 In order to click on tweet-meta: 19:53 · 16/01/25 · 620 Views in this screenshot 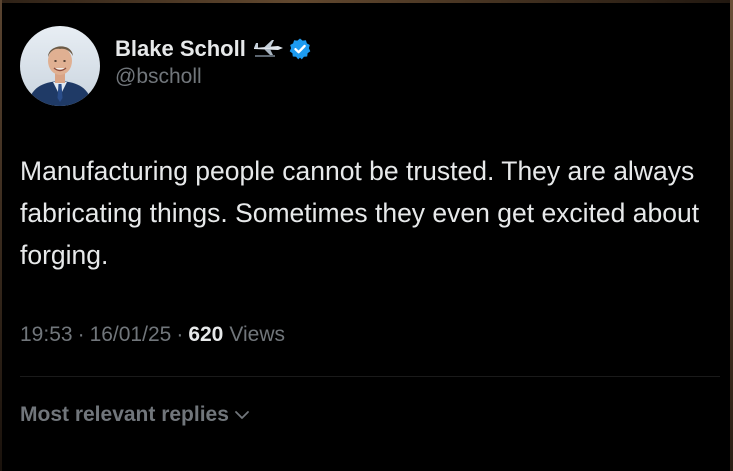, I will do `click(152, 335)`.